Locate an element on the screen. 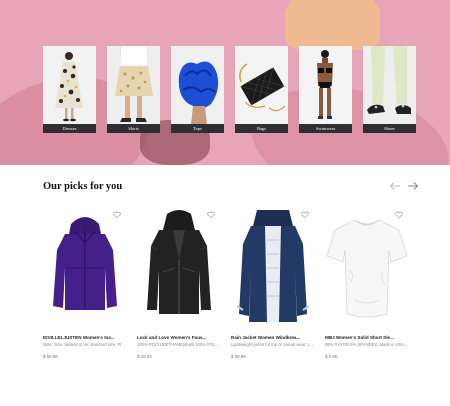  category-label: Skirts is located at coordinates (133, 128).